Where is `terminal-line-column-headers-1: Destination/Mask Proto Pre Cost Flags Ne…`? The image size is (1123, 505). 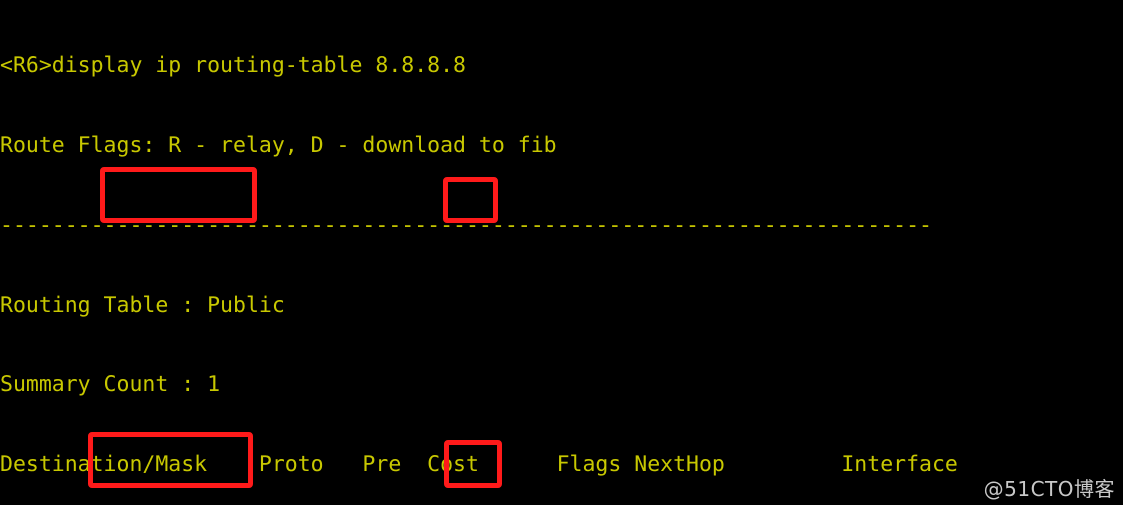
terminal-line-column-headers-1: Destination/Mask Proto Pre Cost Flags Ne… is located at coordinates (479, 465).